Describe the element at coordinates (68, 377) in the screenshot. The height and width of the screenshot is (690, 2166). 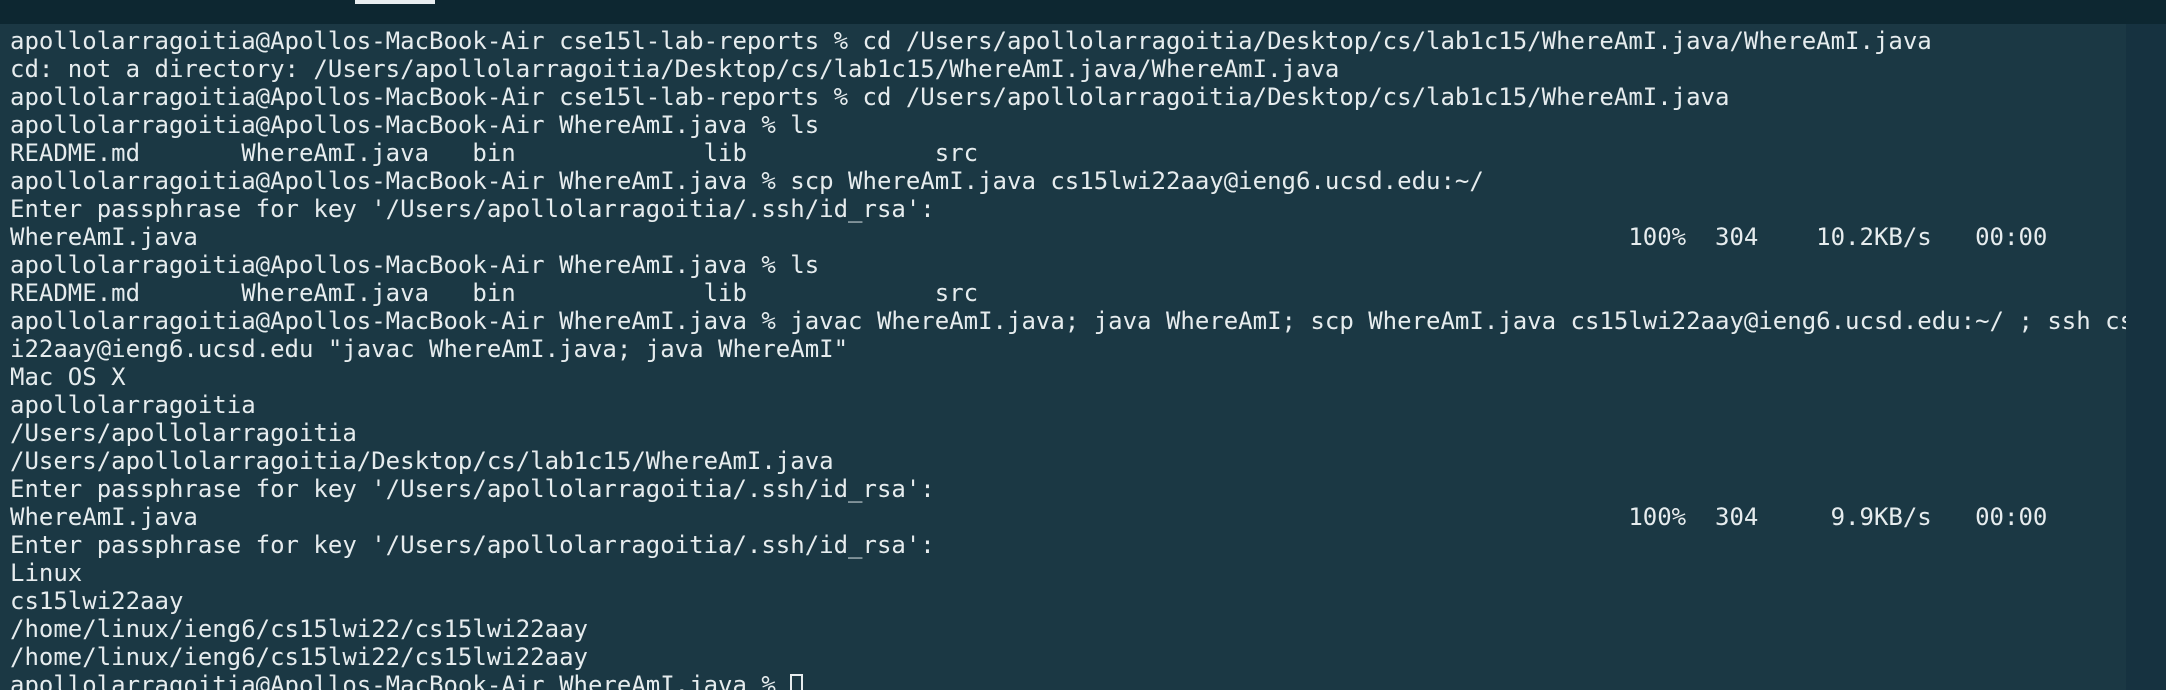
I see `terminal-line: Mac OS X` at that location.